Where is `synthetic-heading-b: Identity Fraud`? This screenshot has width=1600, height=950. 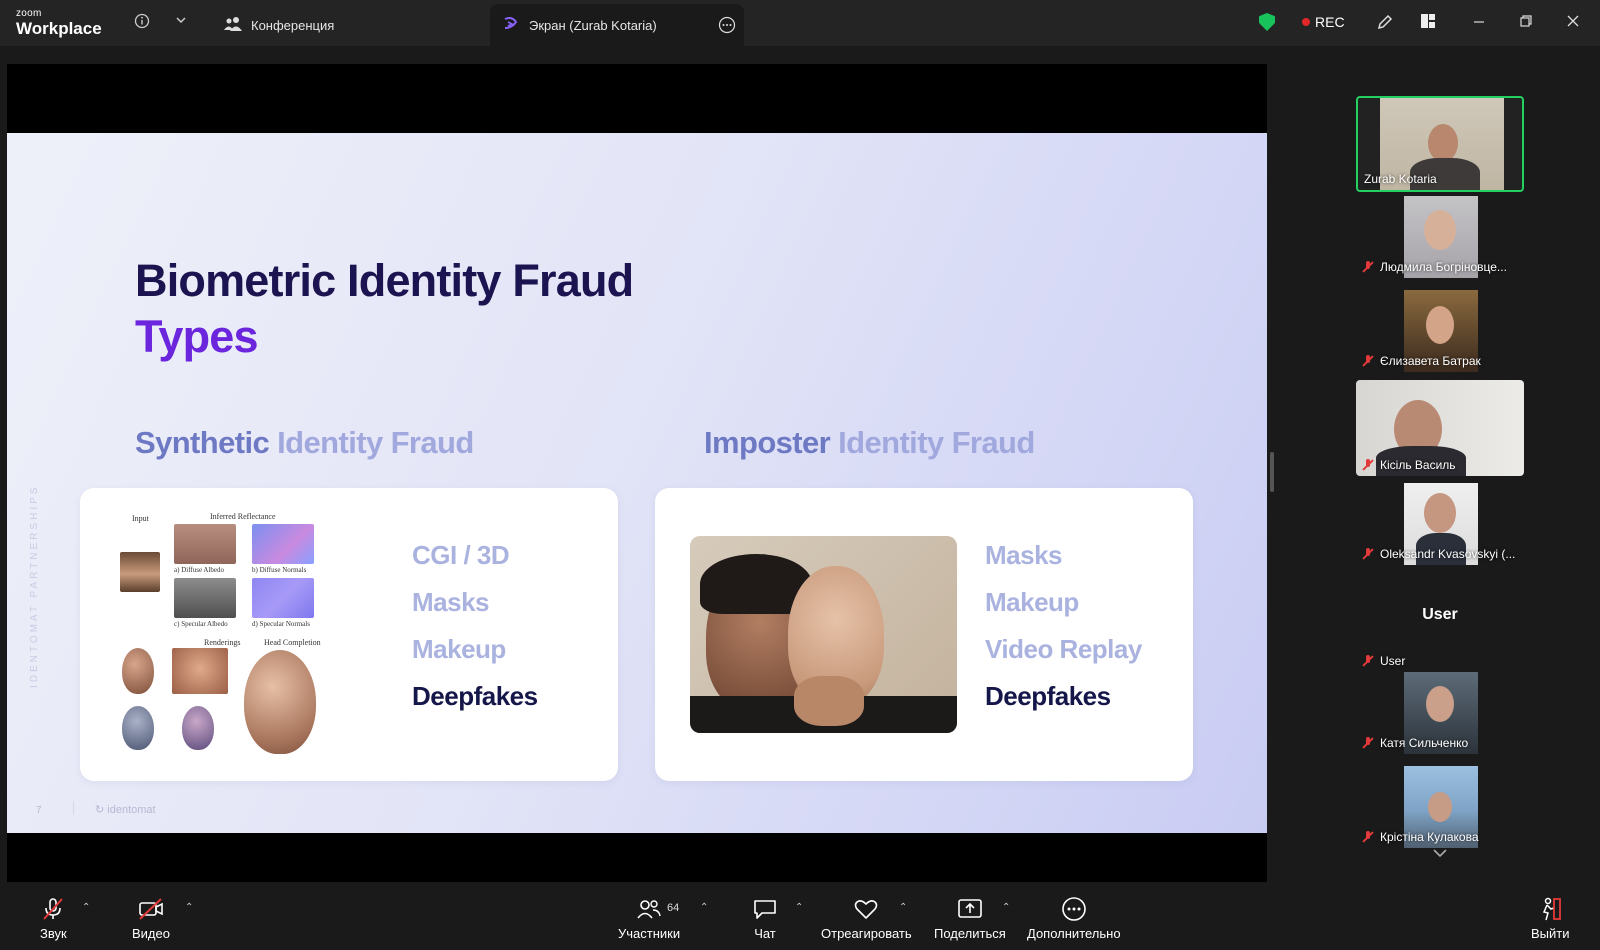 synthetic-heading-b: Identity Fraud is located at coordinates (371, 442).